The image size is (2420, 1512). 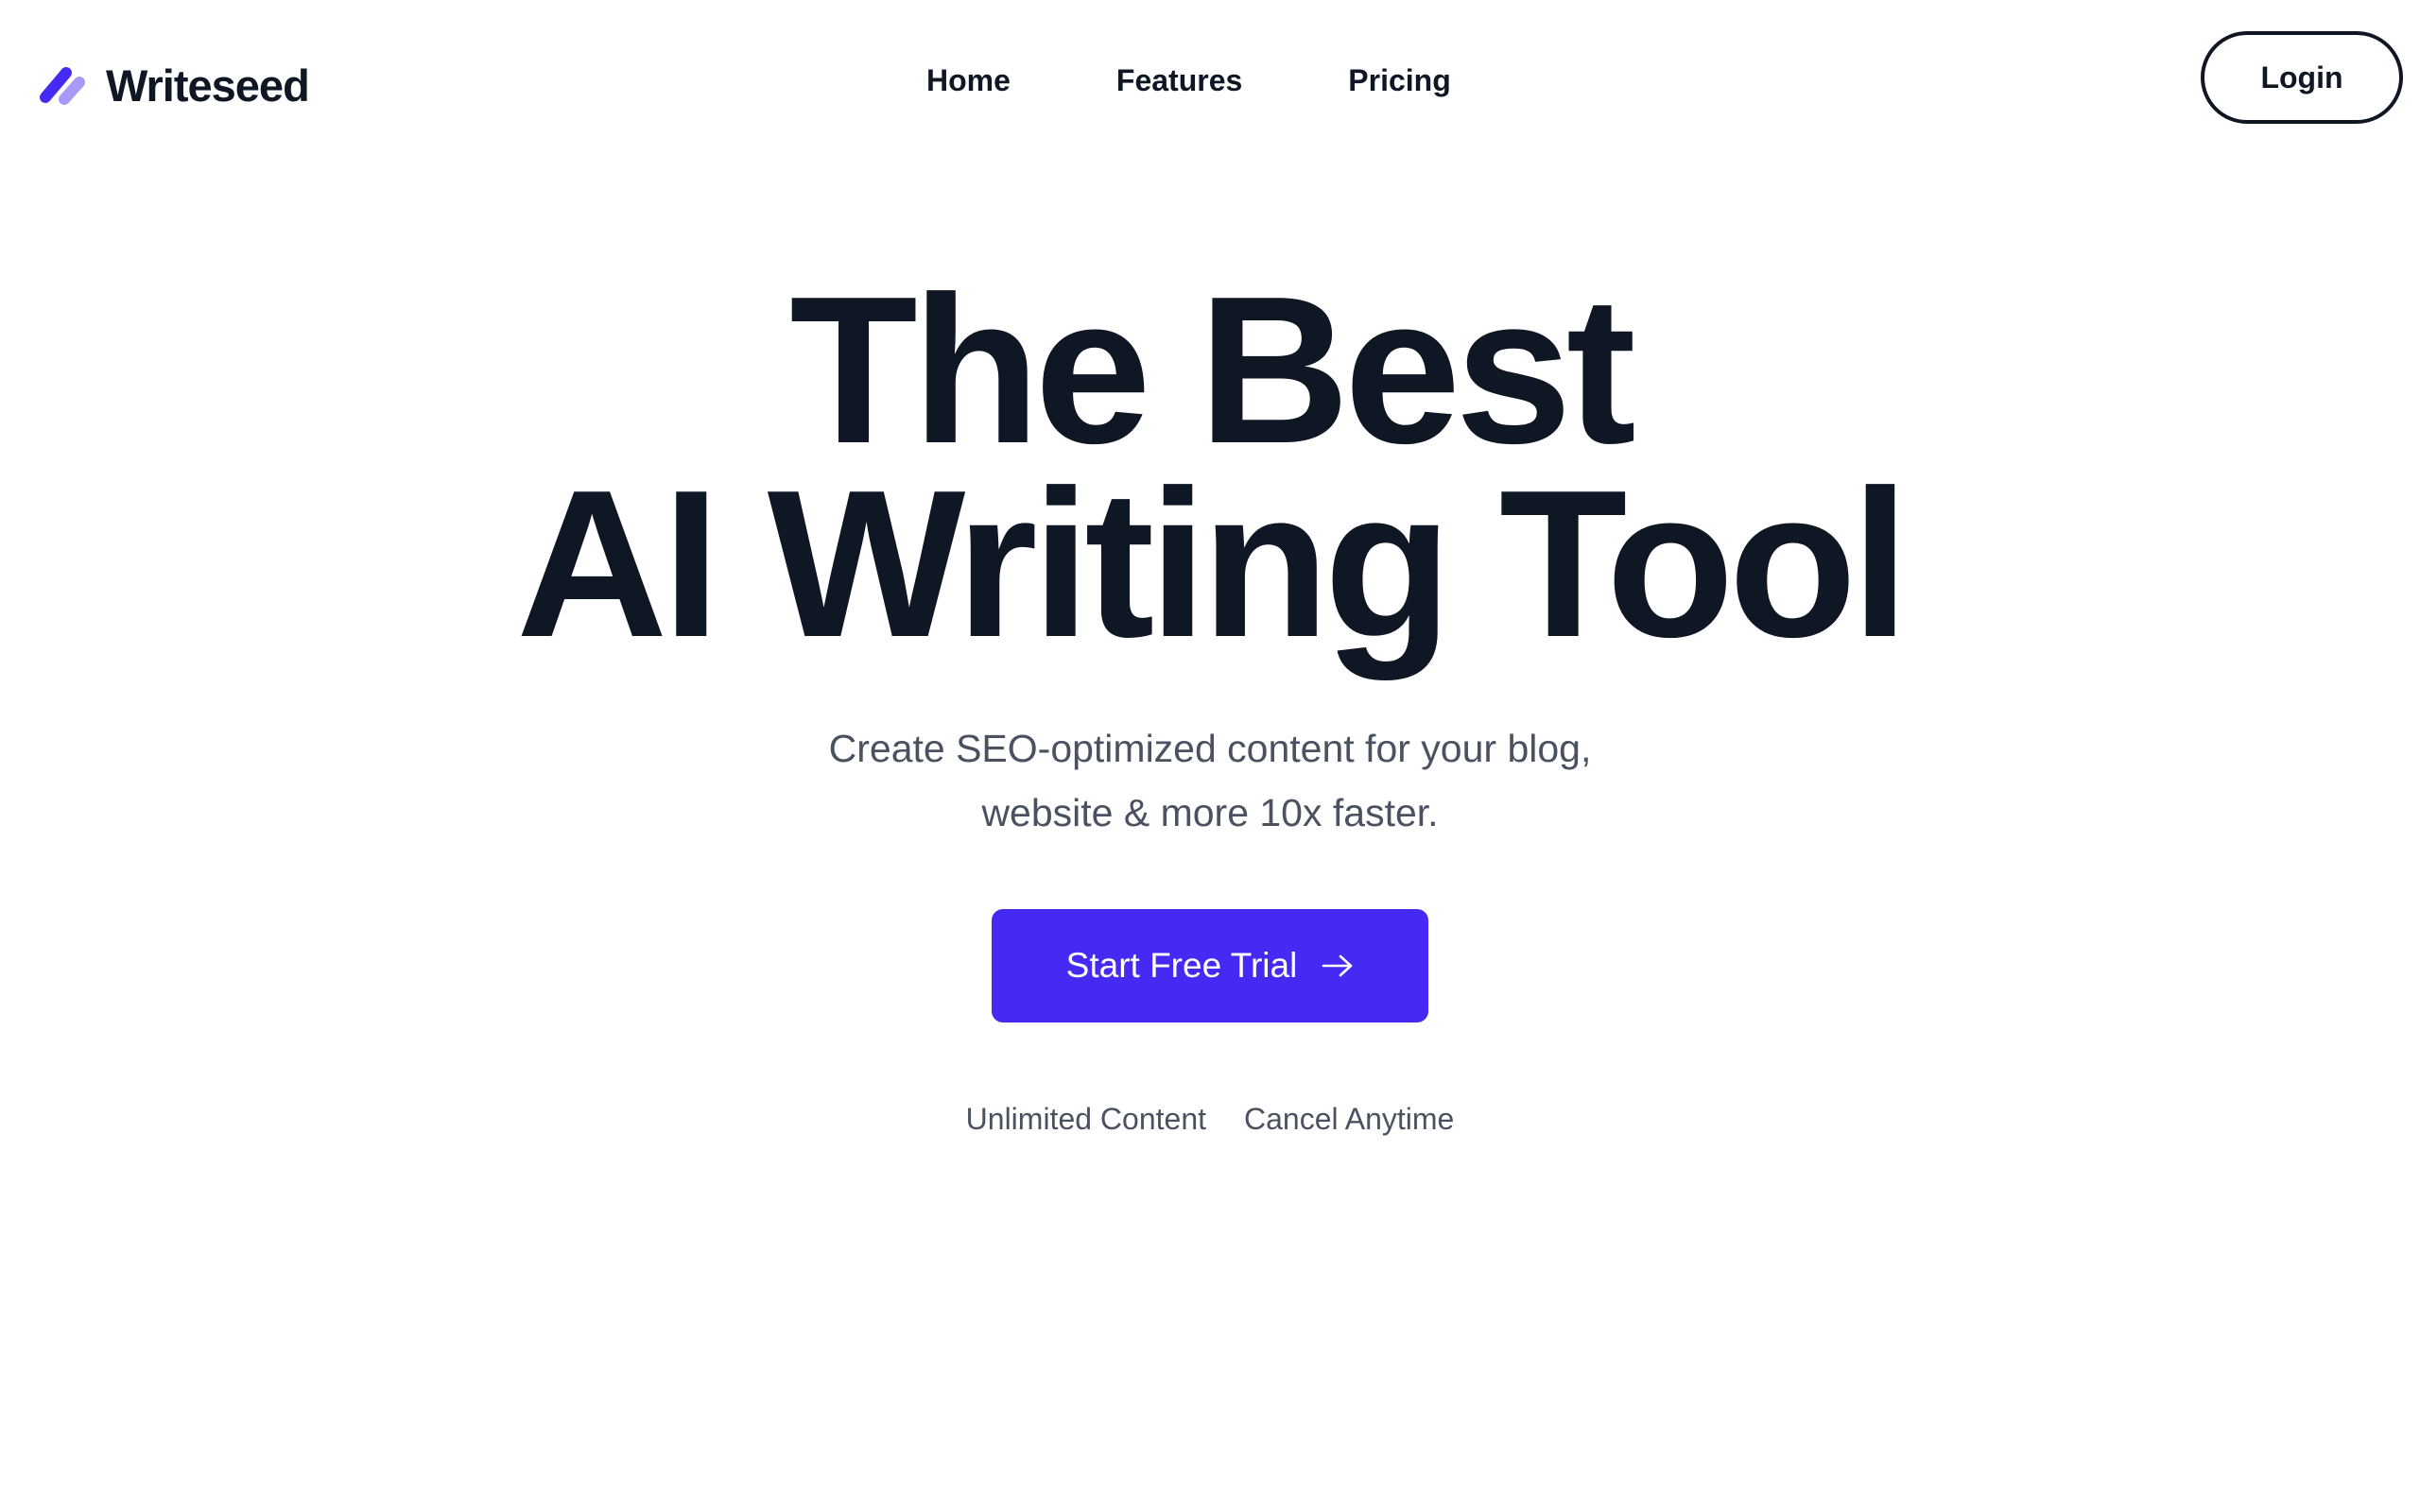 I want to click on hero-title-line-2: AI Writing Tool, so click(x=1213, y=564).